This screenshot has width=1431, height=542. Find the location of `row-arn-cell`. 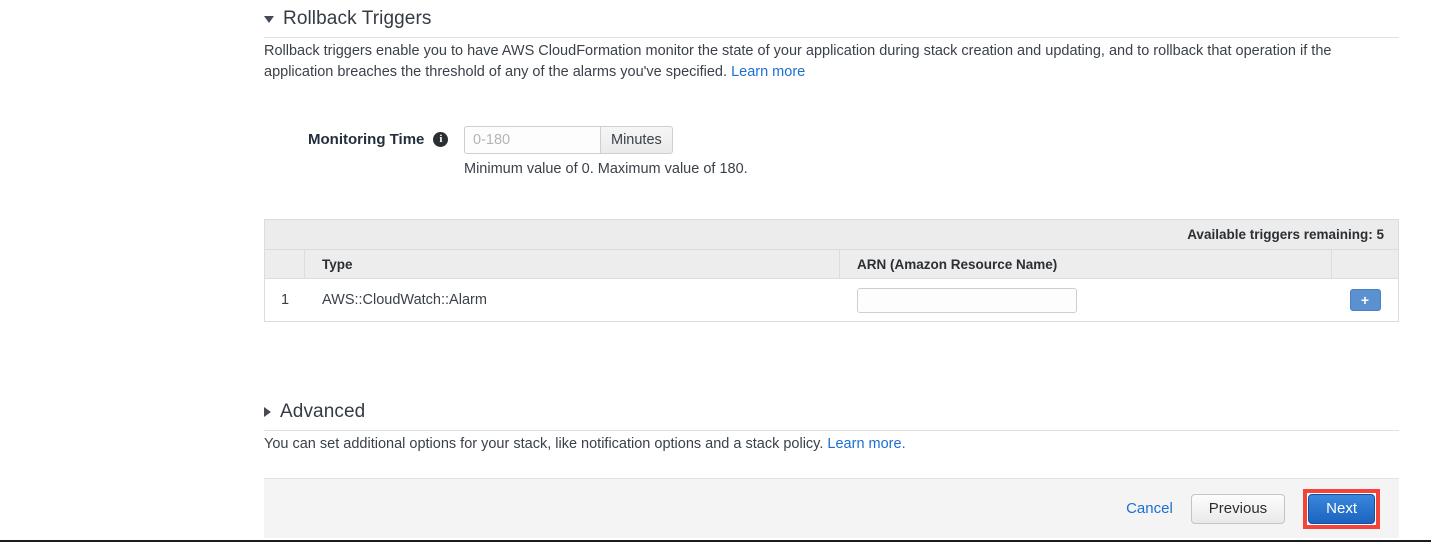

row-arn-cell is located at coordinates (1086, 300).